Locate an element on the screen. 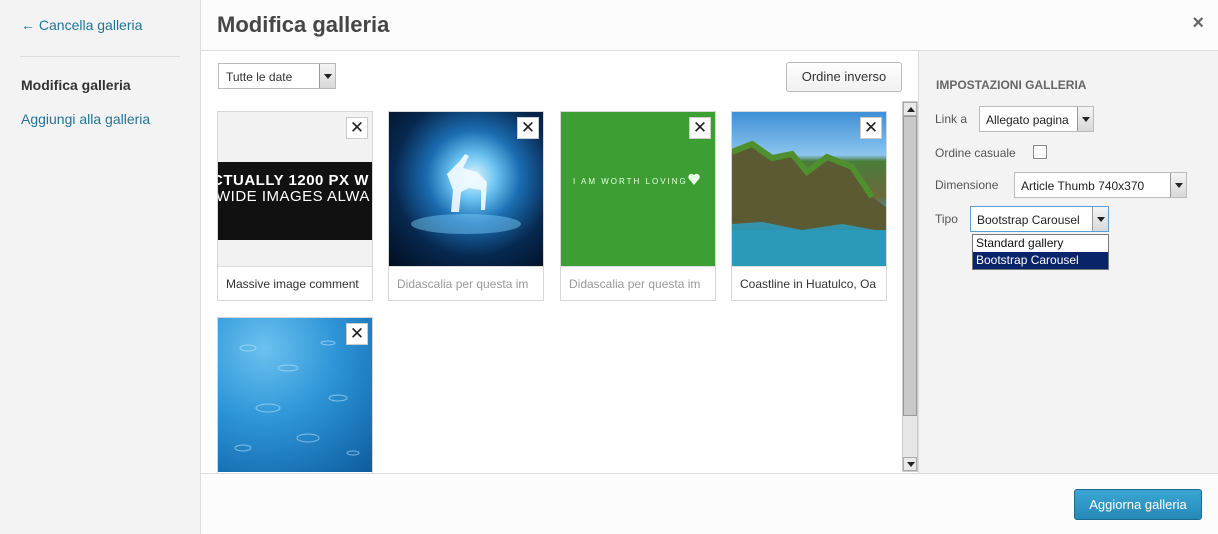 This screenshot has height=534, width=1218. title-bar: Modifica galleria × is located at coordinates (709, 25).